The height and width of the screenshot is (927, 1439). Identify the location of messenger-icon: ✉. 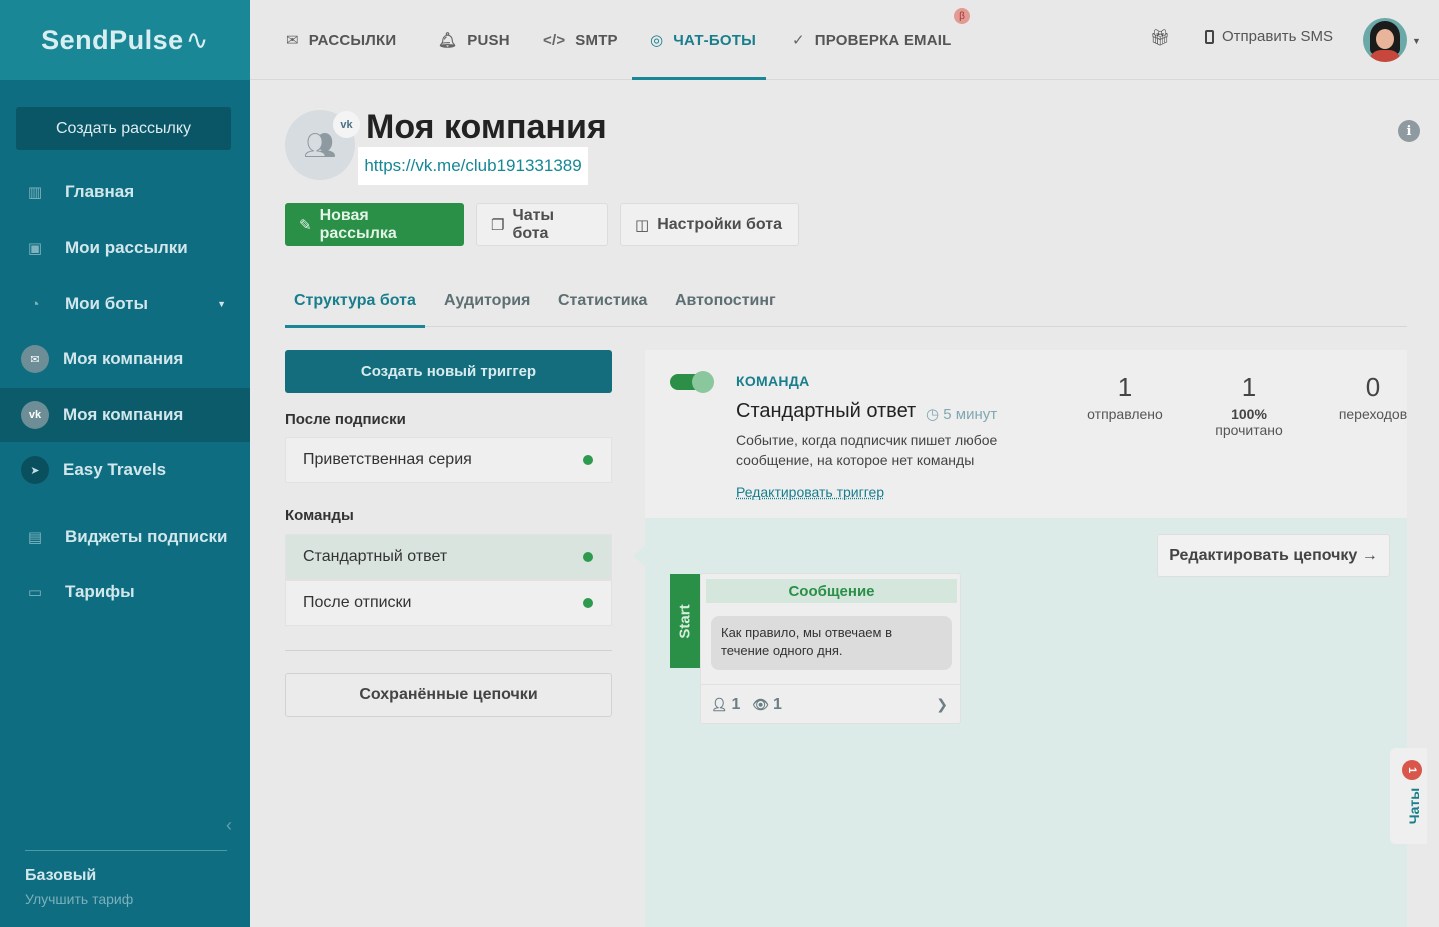
(35, 359).